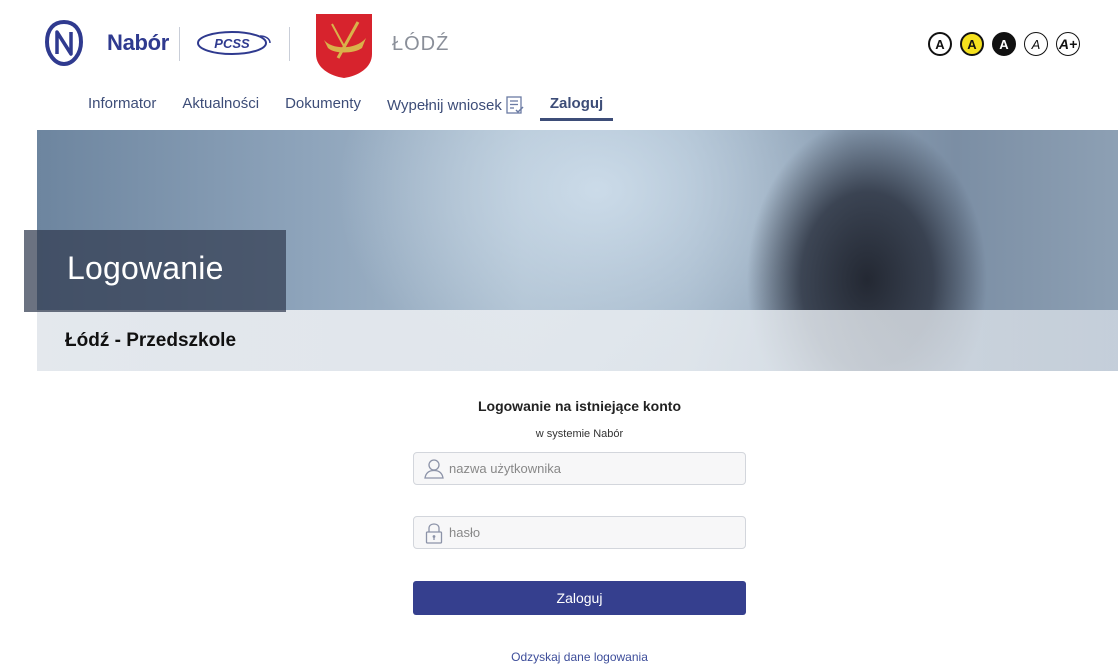 This screenshot has width=1118, height=664. I want to click on pcss-logo-text: PCSS, so click(232, 43).